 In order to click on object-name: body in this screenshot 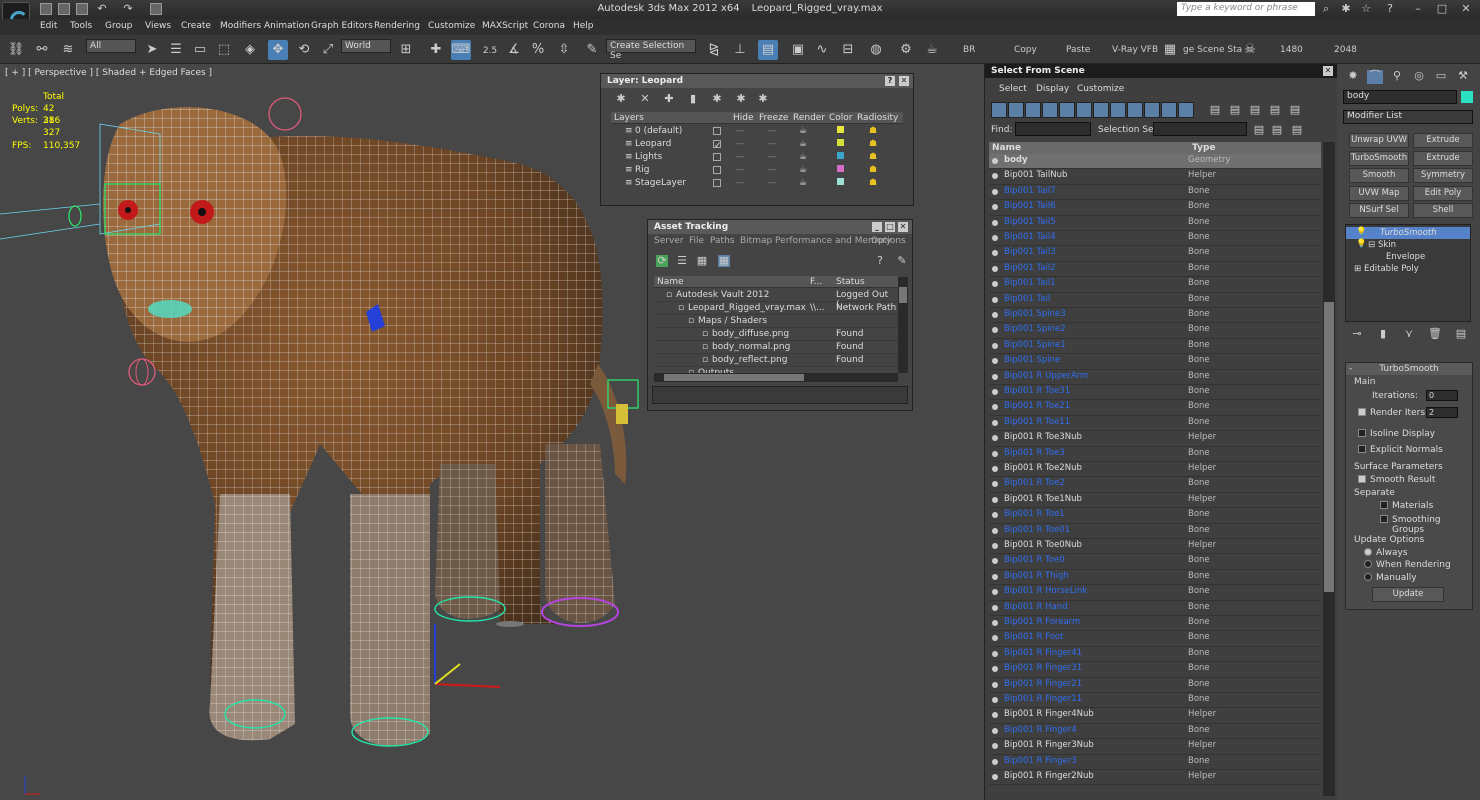, I will do `click(1016, 160)`.